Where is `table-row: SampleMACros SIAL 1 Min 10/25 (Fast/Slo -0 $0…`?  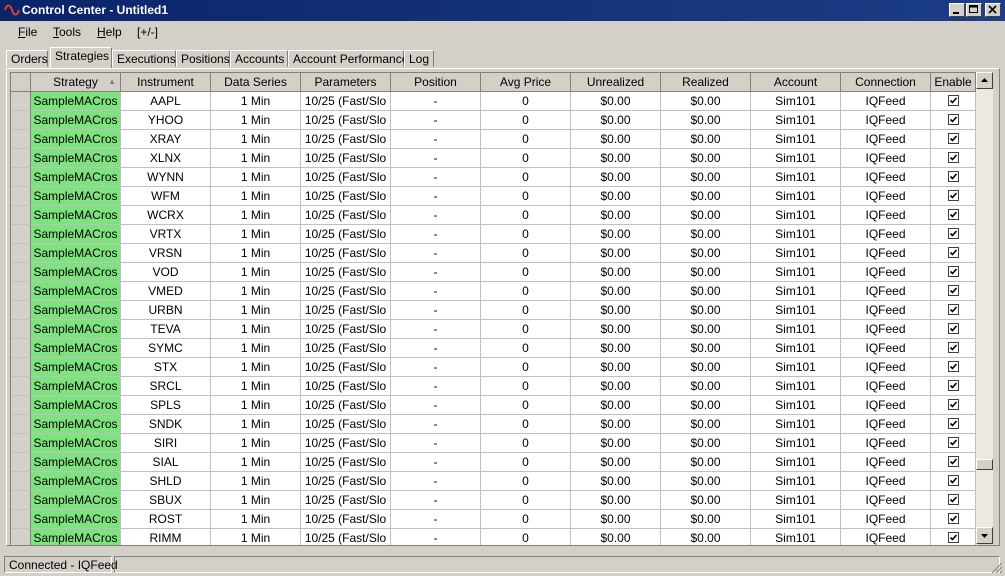 table-row: SampleMACros SIAL 1 Min 10/25 (Fast/Slo -0 $0… is located at coordinates (494, 462).